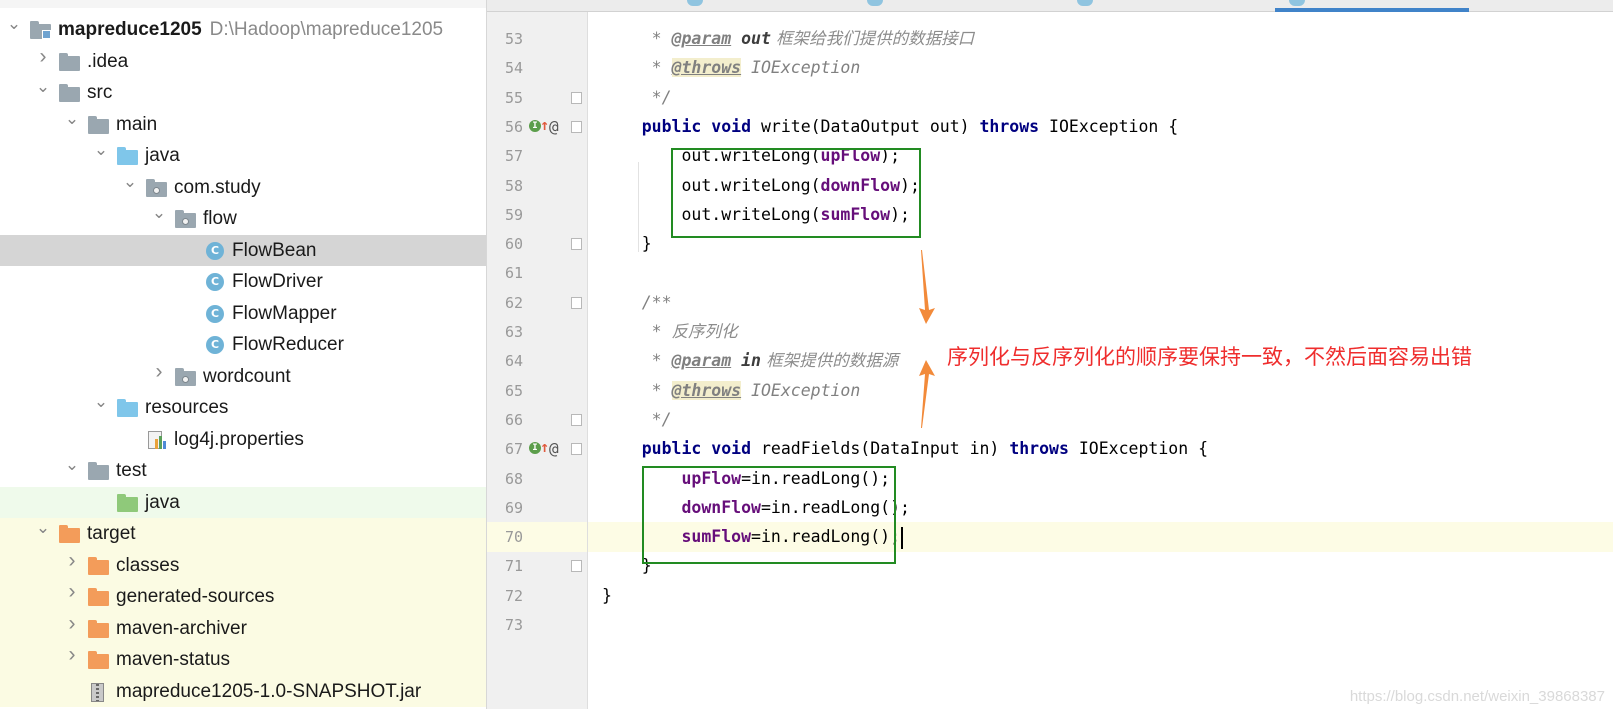  Describe the element at coordinates (243, 188) in the screenshot. I see `tree-row: ⌄ com.study` at that location.